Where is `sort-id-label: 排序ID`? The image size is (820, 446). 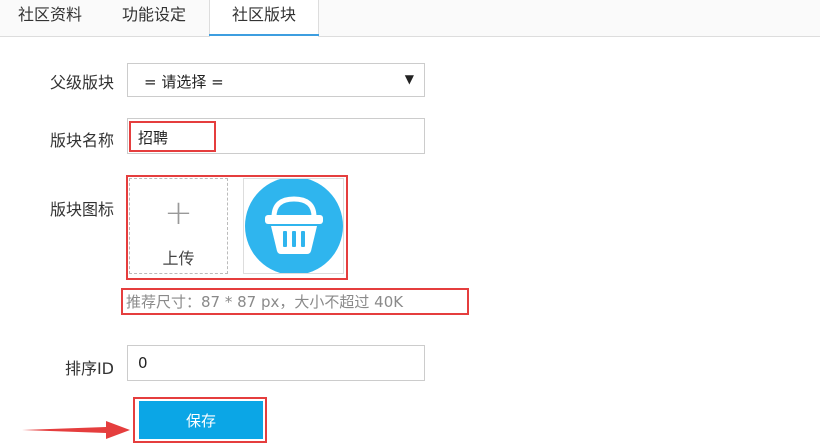 sort-id-label: 排序ID is located at coordinates (89, 368).